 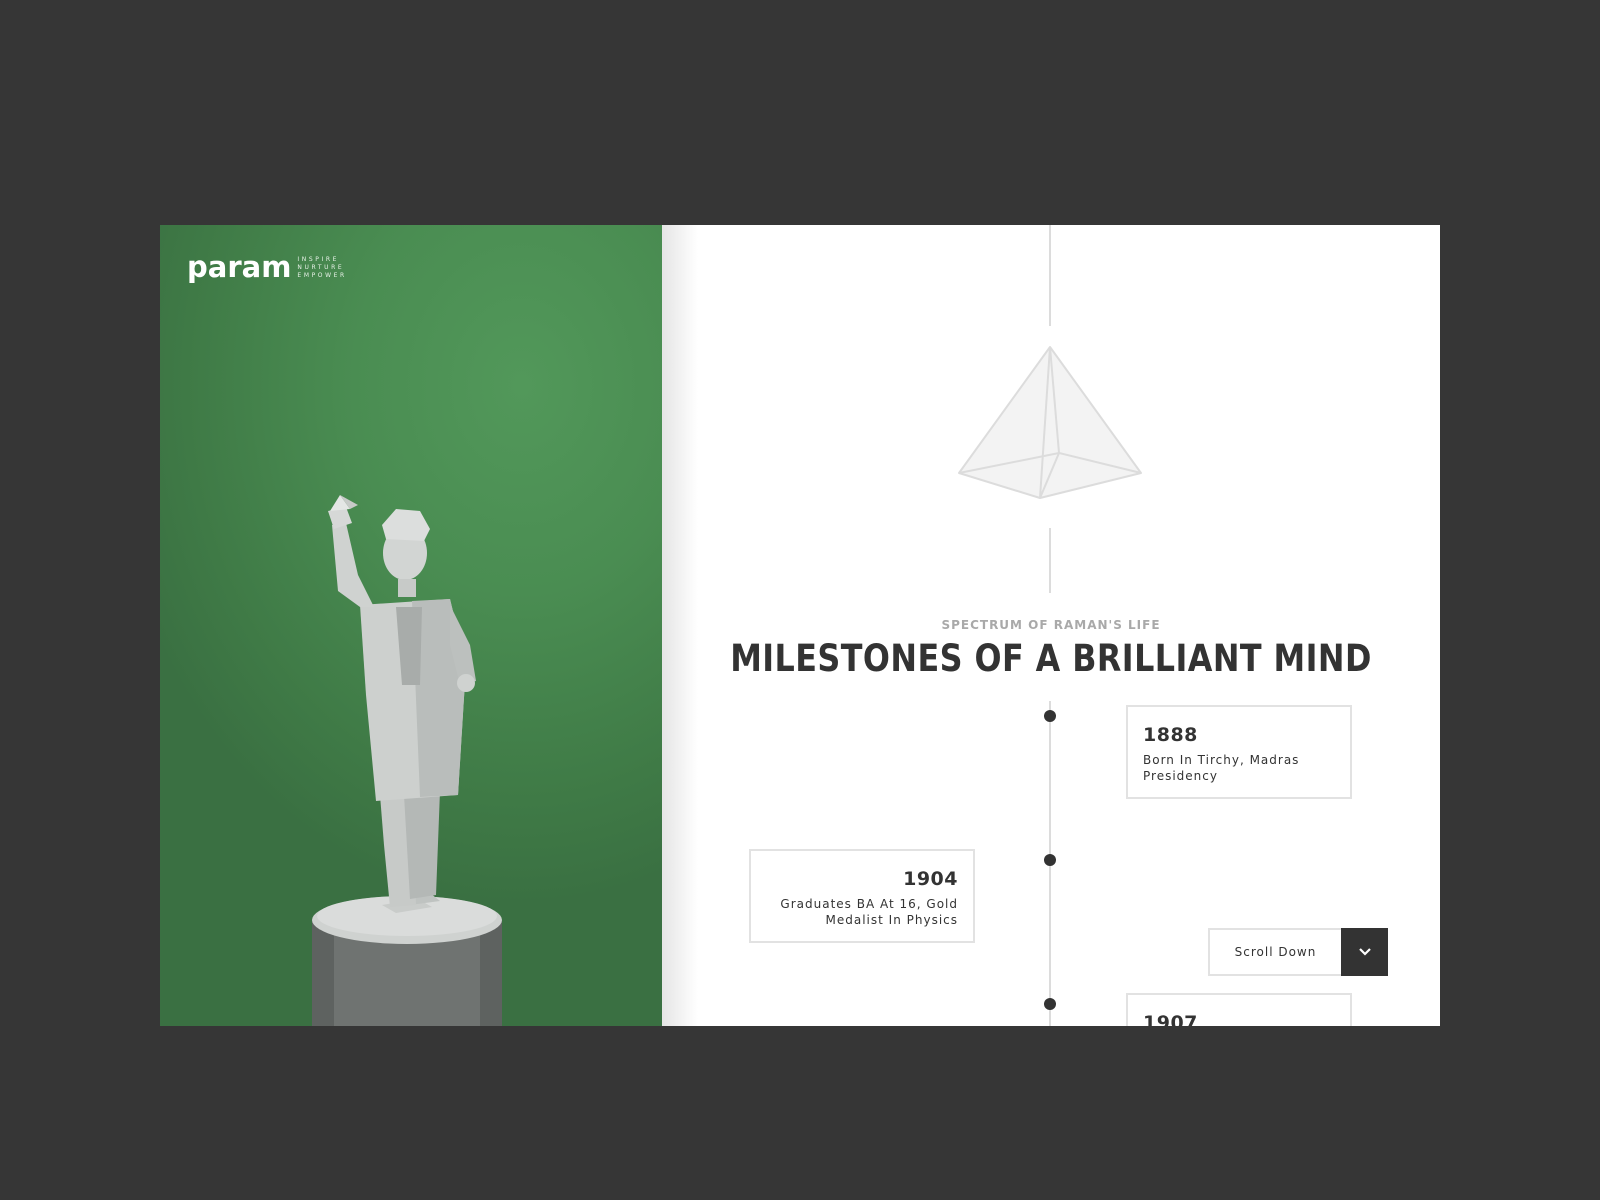 What do you see at coordinates (1051, 658) in the screenshot?
I see `section-title: MILESTONES OF A BRILLIANT MIND` at bounding box center [1051, 658].